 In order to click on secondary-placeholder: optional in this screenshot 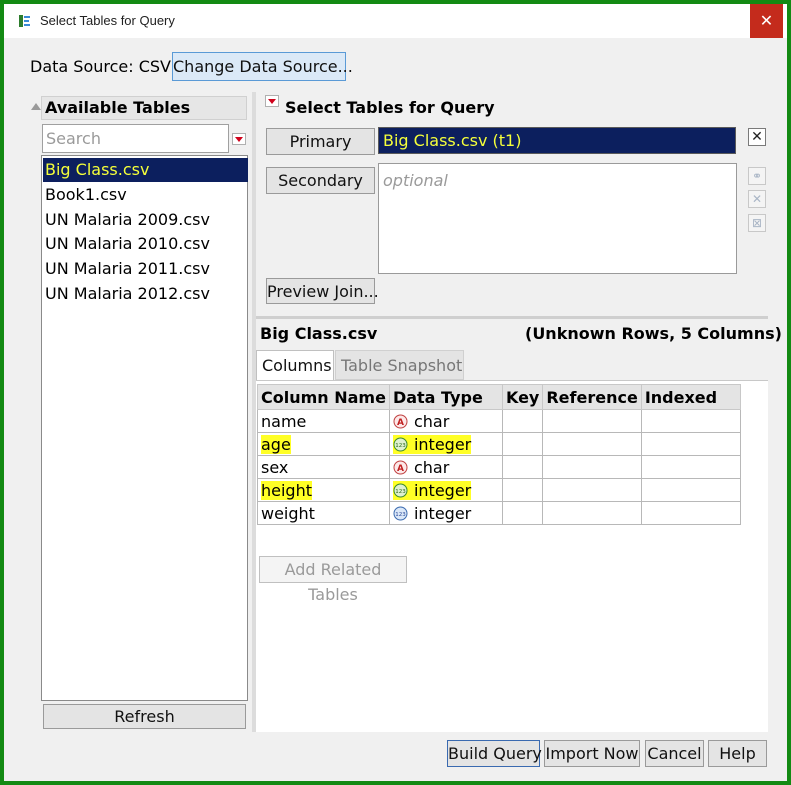, I will do `click(415, 180)`.